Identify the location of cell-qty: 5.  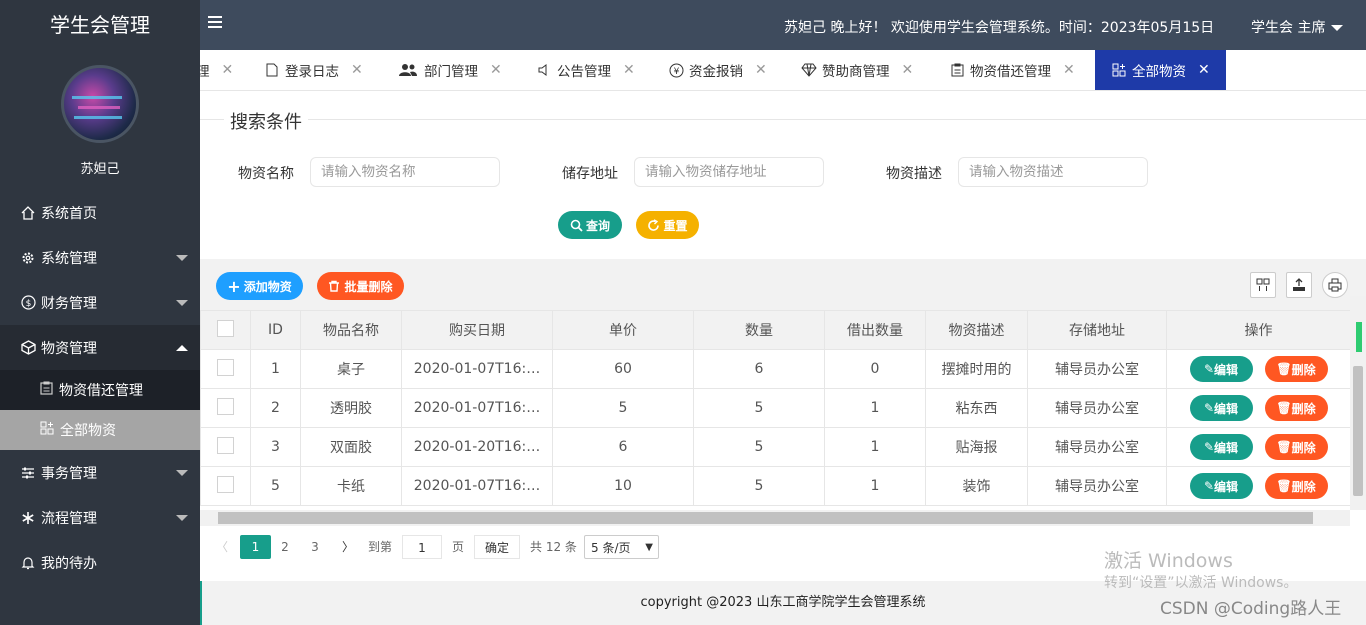
(759, 447).